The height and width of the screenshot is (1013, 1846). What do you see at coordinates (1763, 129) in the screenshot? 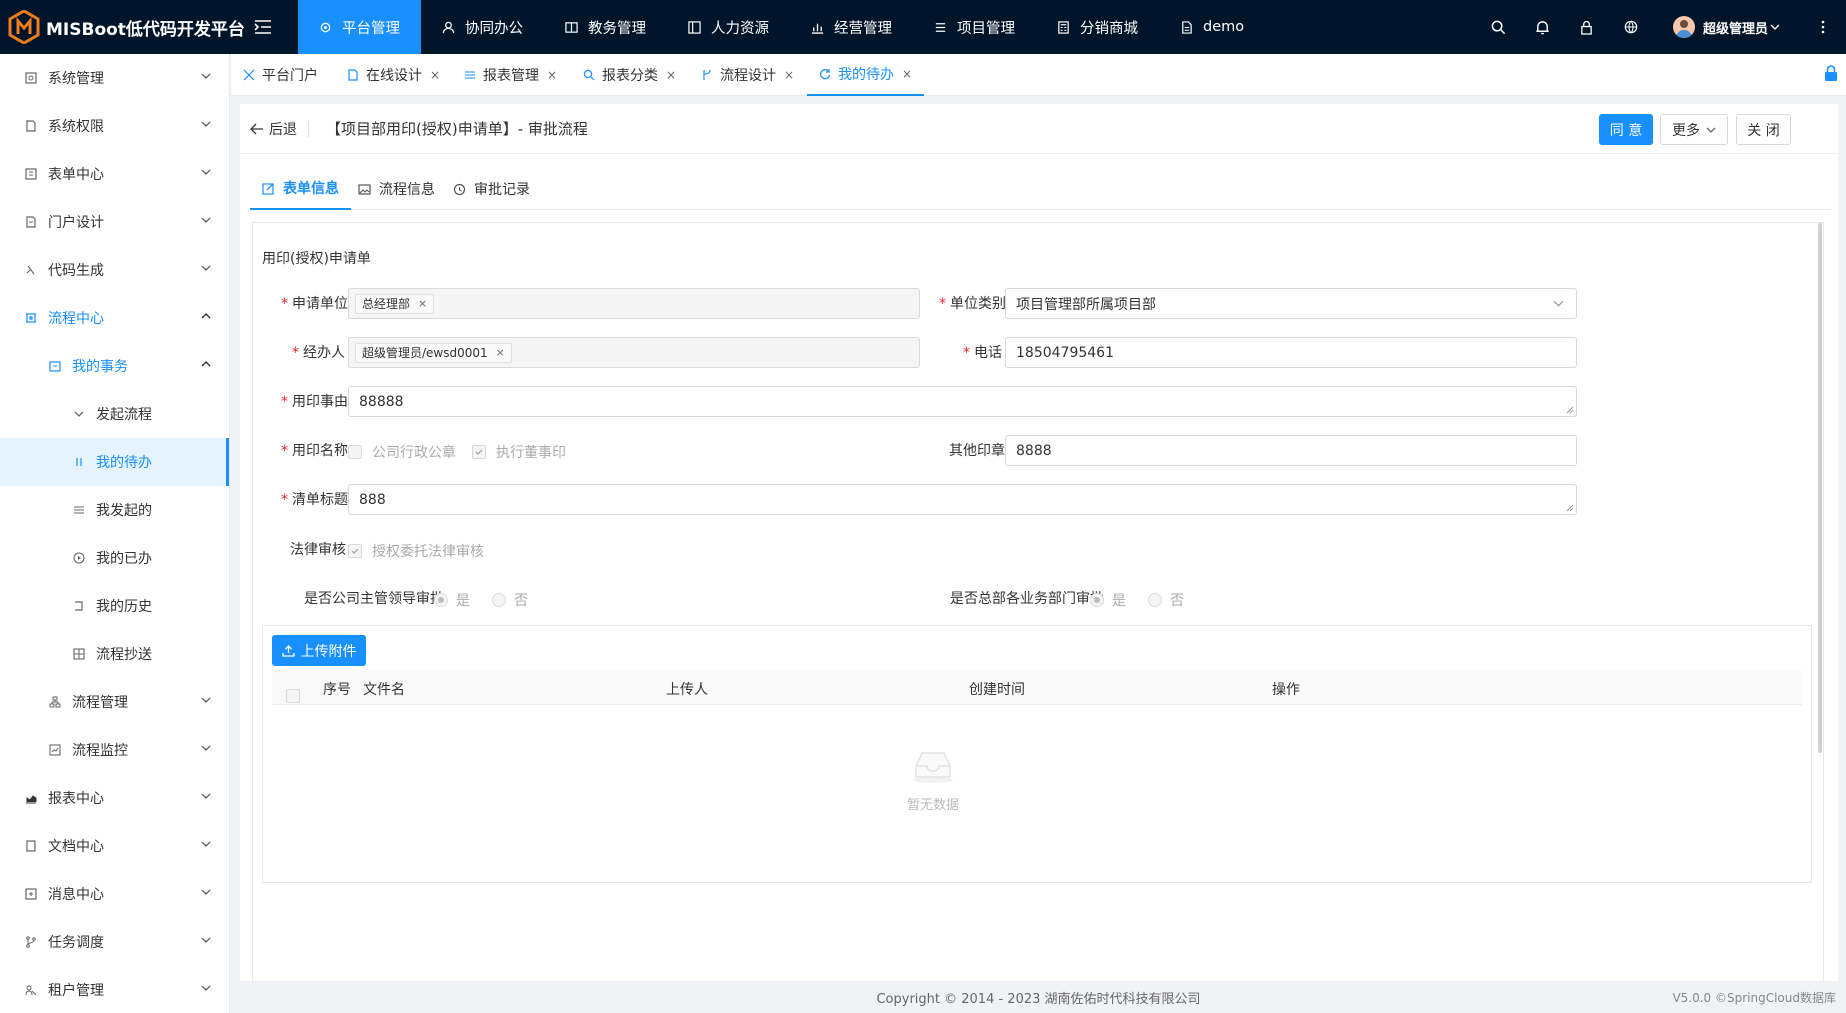
I see `close-button: 关 闭` at bounding box center [1763, 129].